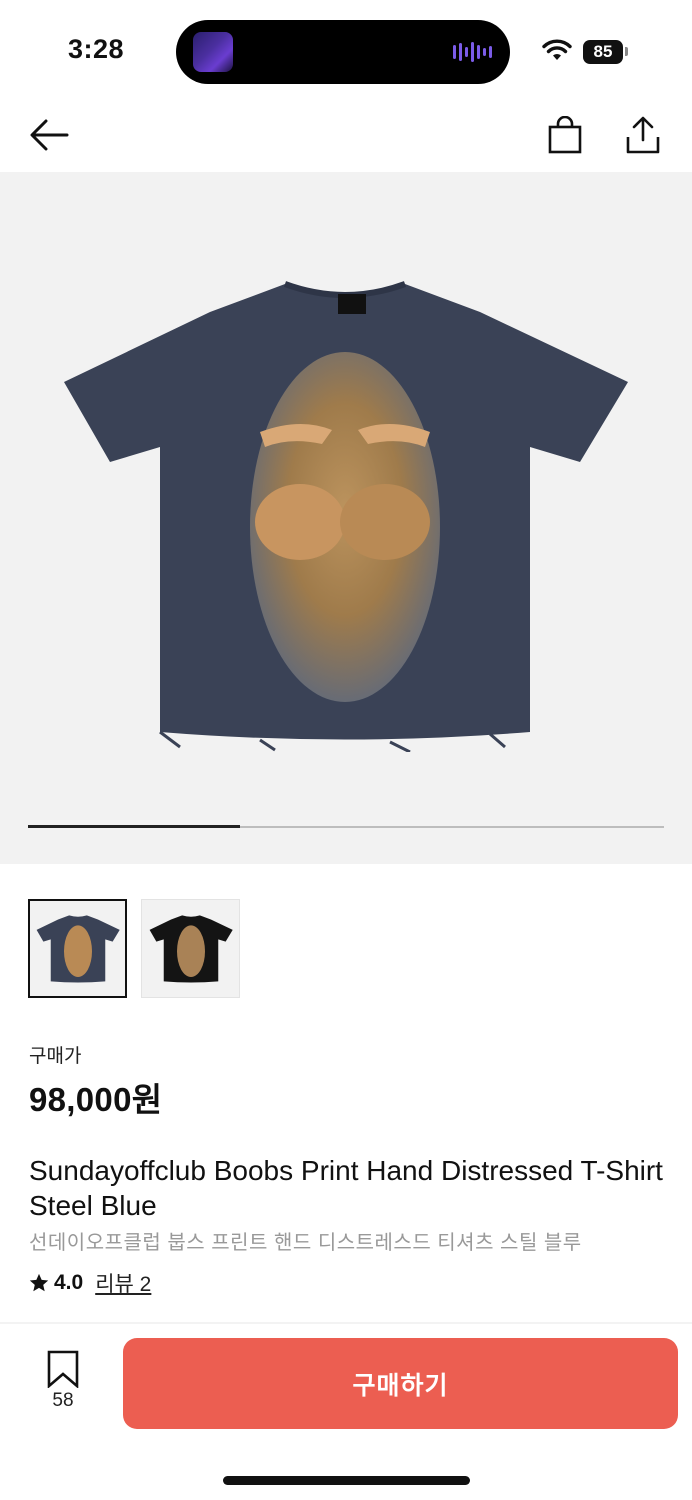 The width and height of the screenshot is (692, 1500). I want to click on price-value: 98,000원, so click(96, 1099).